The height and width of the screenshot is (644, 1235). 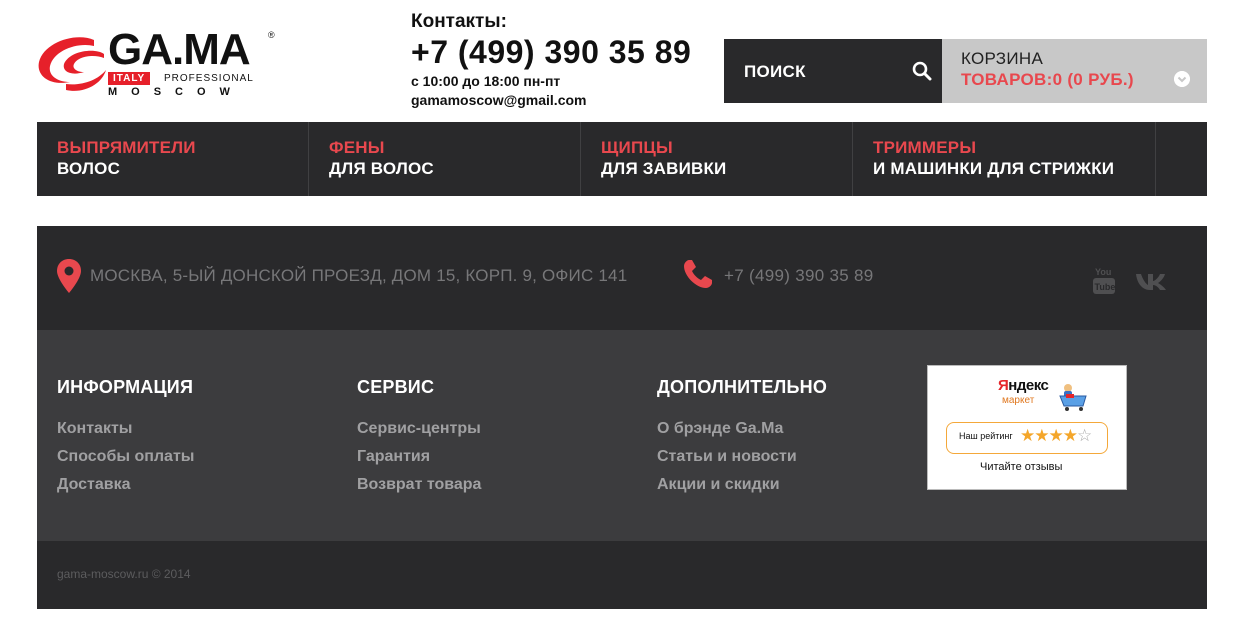 I want to click on footer-link: Статьи и новости, so click(x=742, y=457).